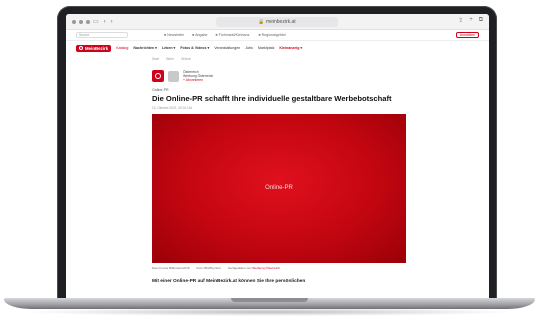 Image resolution: width=539 pixels, height=321 pixels. Describe the element at coordinates (194, 48) in the screenshot. I see `nav-item: Fotos & Videos ▾` at that location.